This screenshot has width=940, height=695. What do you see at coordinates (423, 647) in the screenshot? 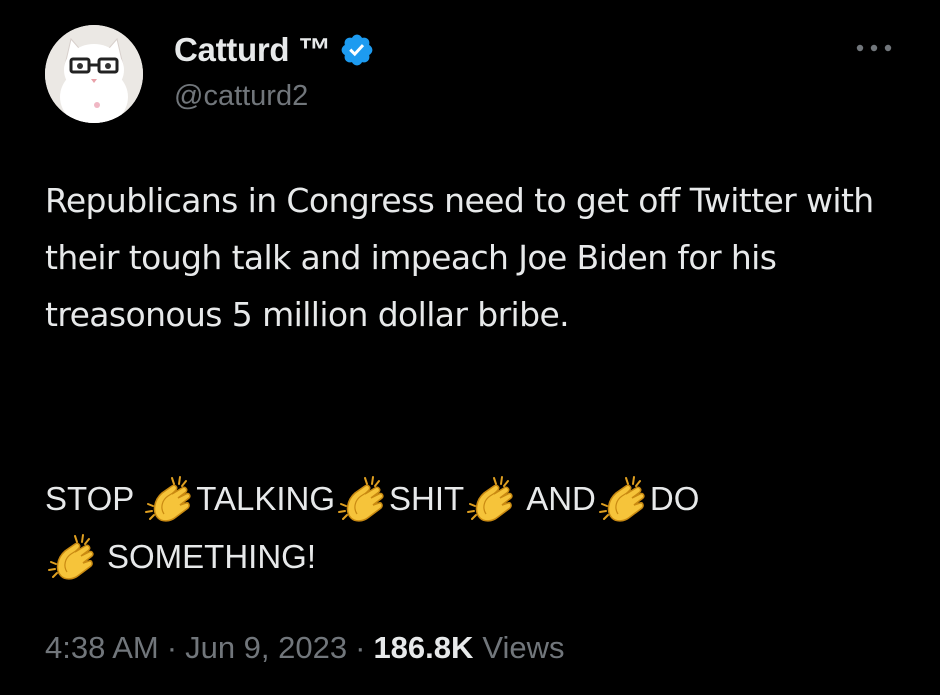
I see `views-count: 186.8K` at bounding box center [423, 647].